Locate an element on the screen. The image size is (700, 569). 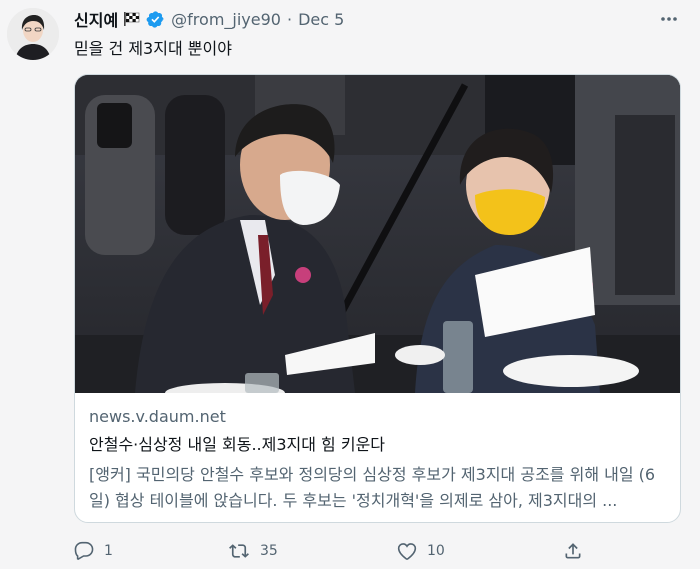
profile-photo is located at coordinates (33, 34).